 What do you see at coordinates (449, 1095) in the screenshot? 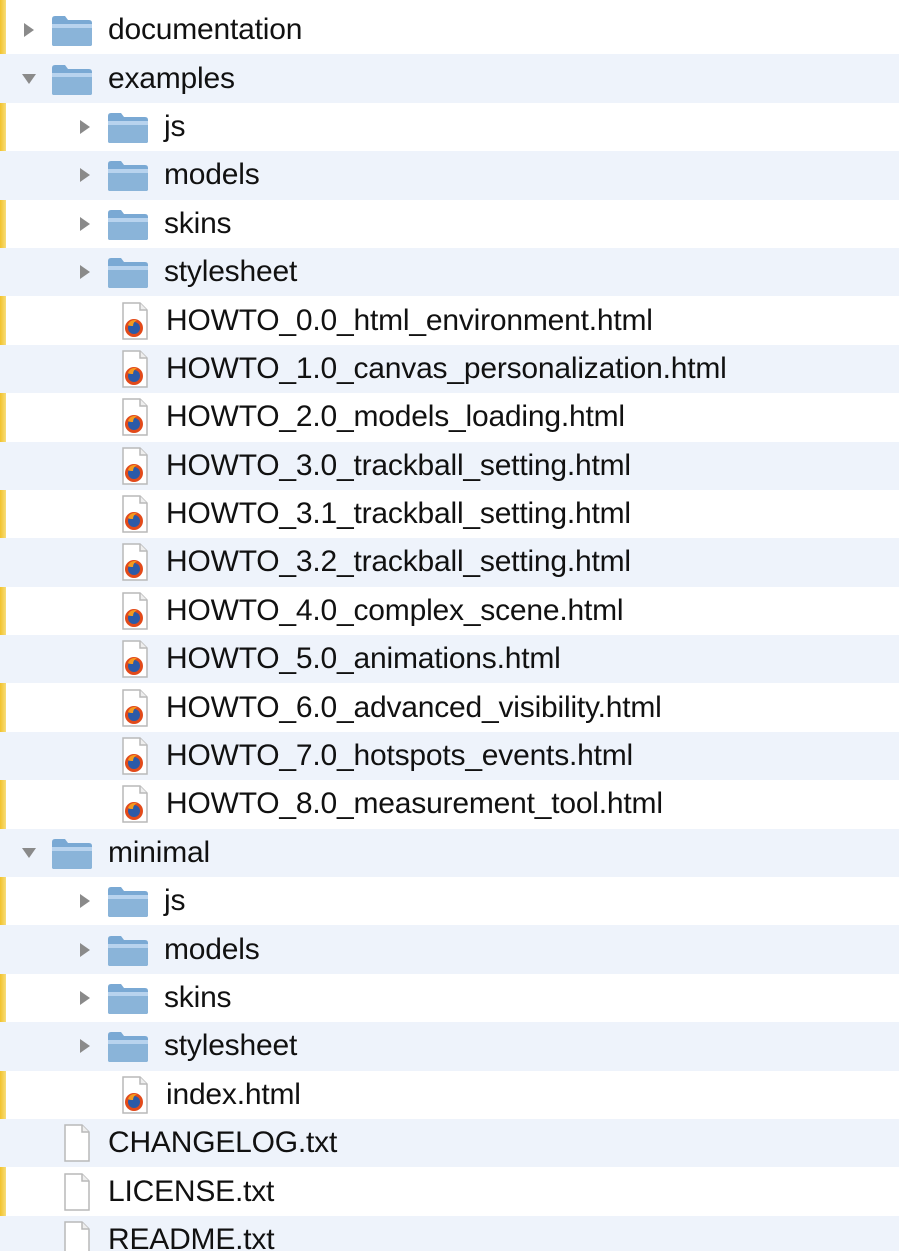
I see `file-row: index.html` at bounding box center [449, 1095].